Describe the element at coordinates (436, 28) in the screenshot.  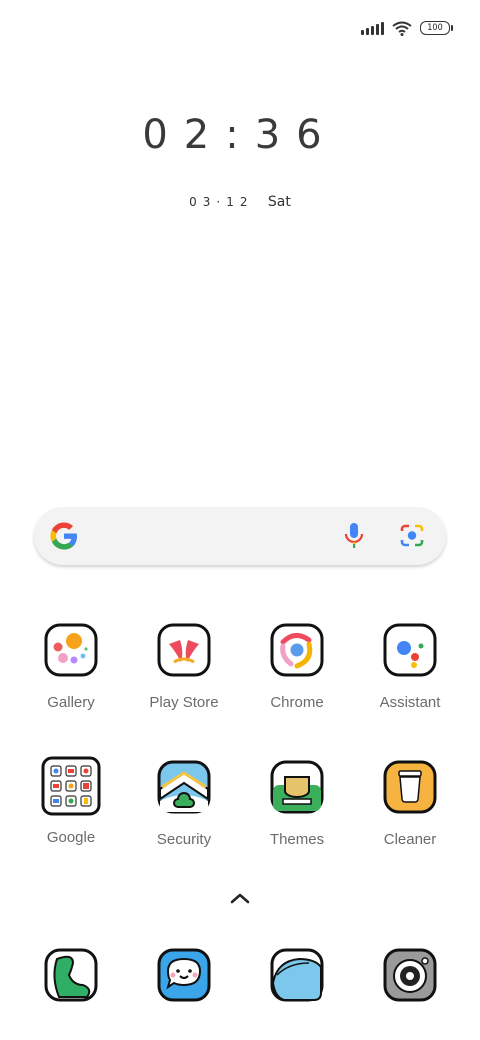
I see `battery-indicator: 100` at that location.